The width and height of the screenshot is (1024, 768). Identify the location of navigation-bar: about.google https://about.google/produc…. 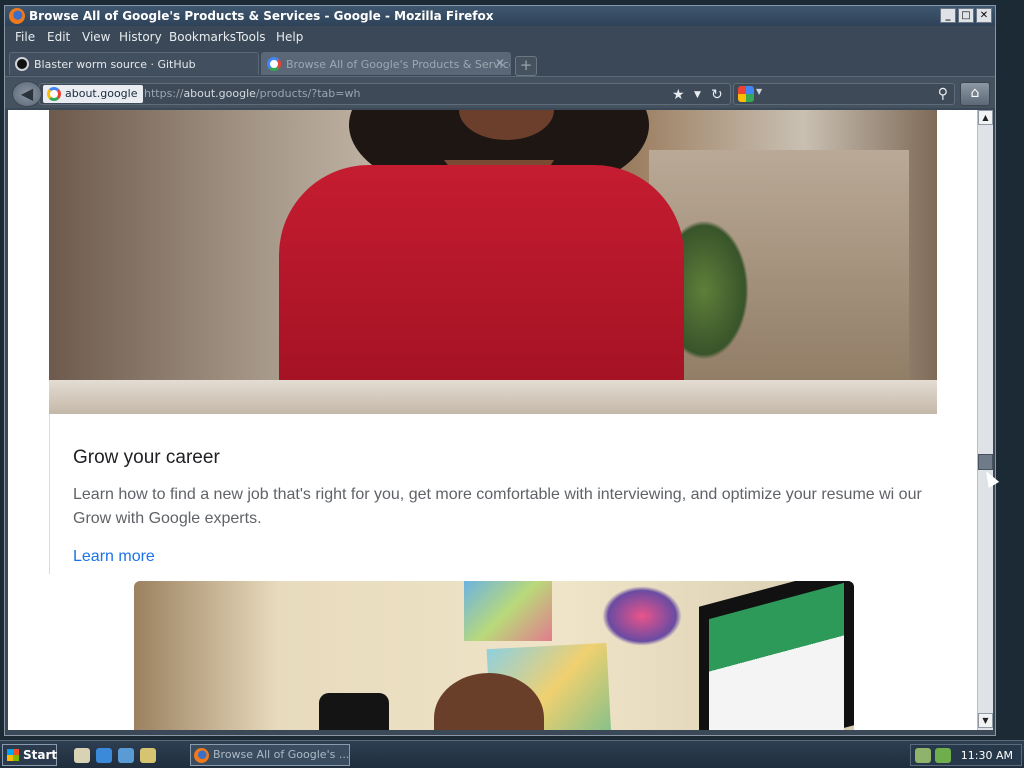
(500, 92).